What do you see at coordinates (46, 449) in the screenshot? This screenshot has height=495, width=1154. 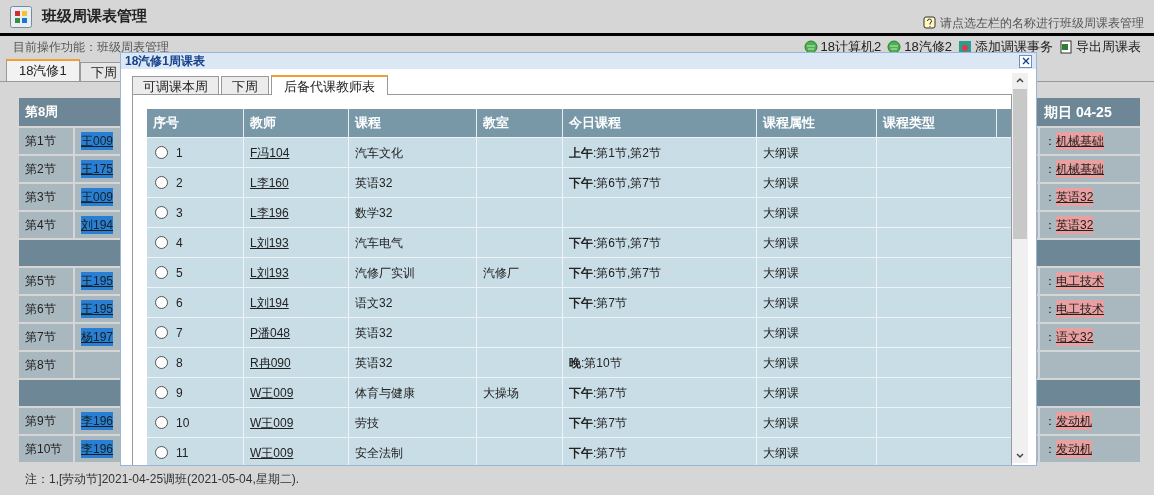 I see `period-cell: 第10节` at bounding box center [46, 449].